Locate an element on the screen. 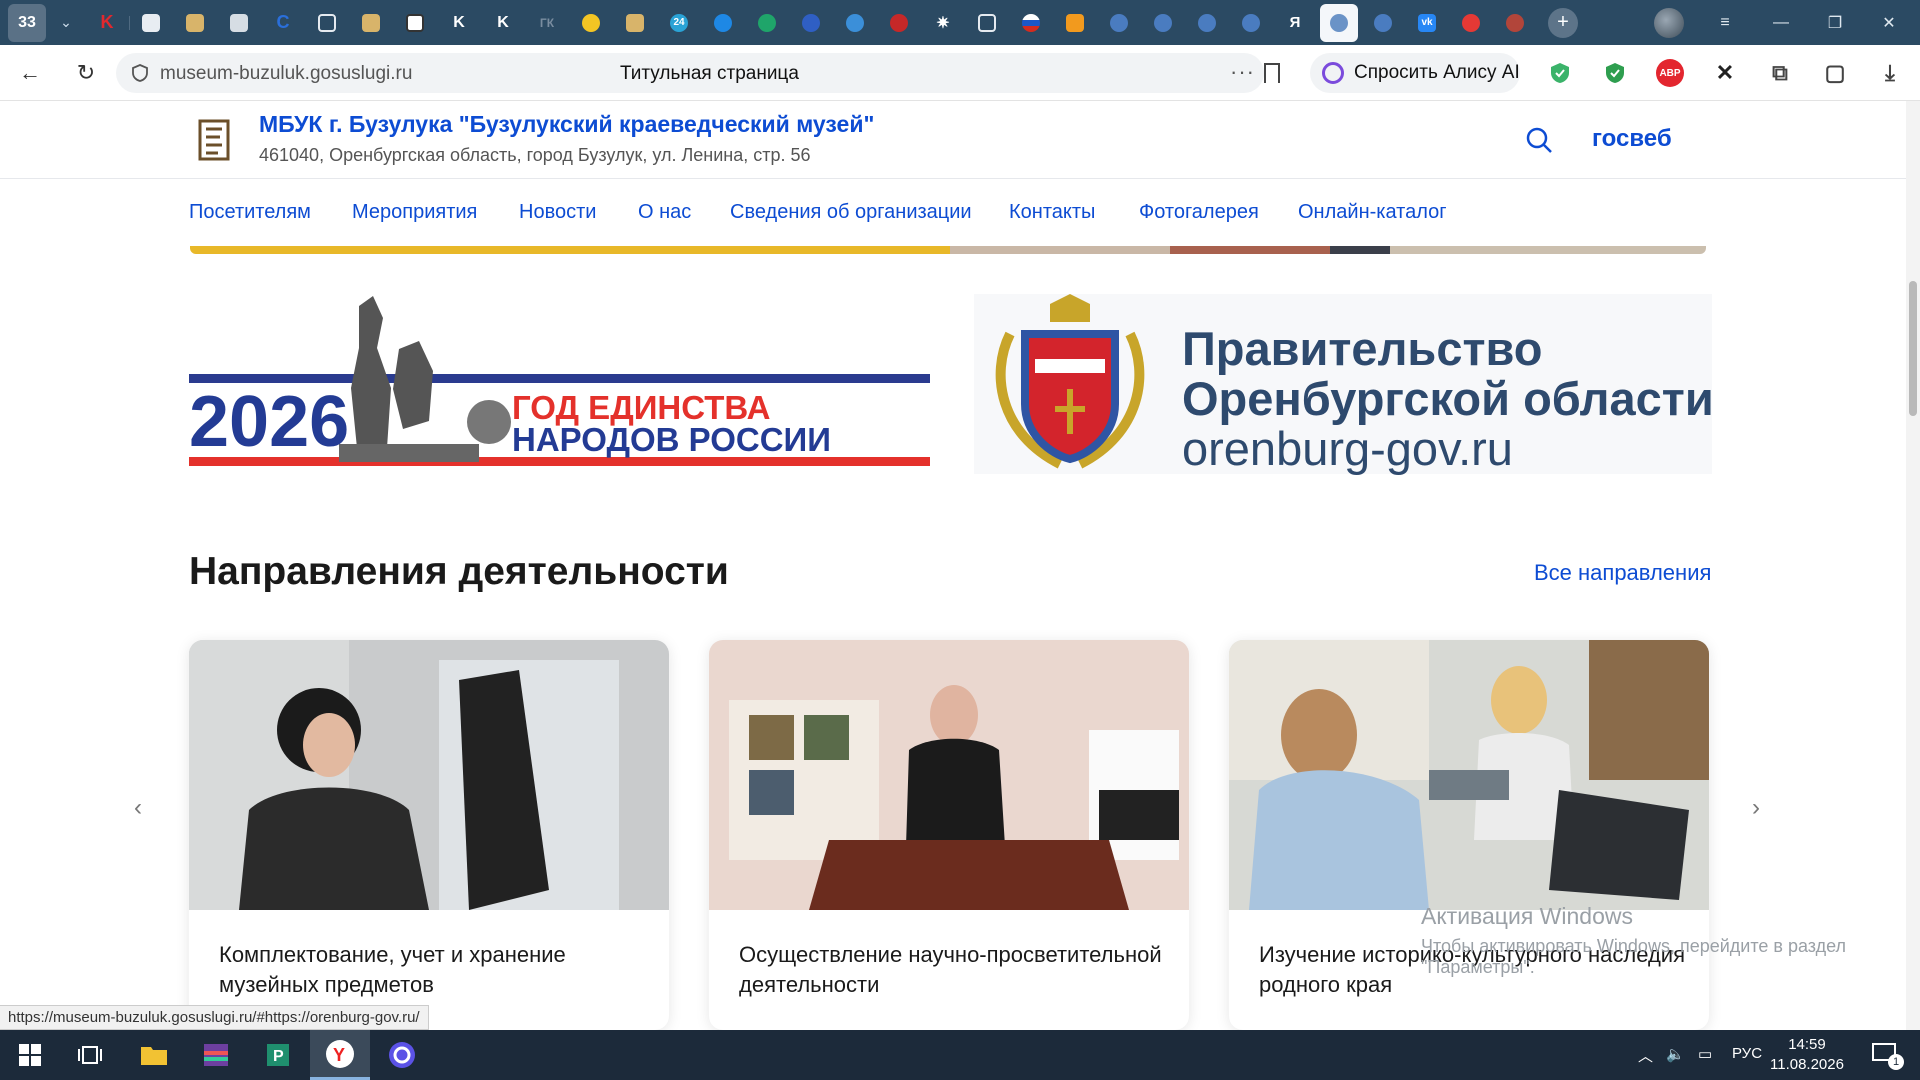 This screenshot has width=1920, height=1080. carousel-prev-icon: ‹ is located at coordinates (138, 808).